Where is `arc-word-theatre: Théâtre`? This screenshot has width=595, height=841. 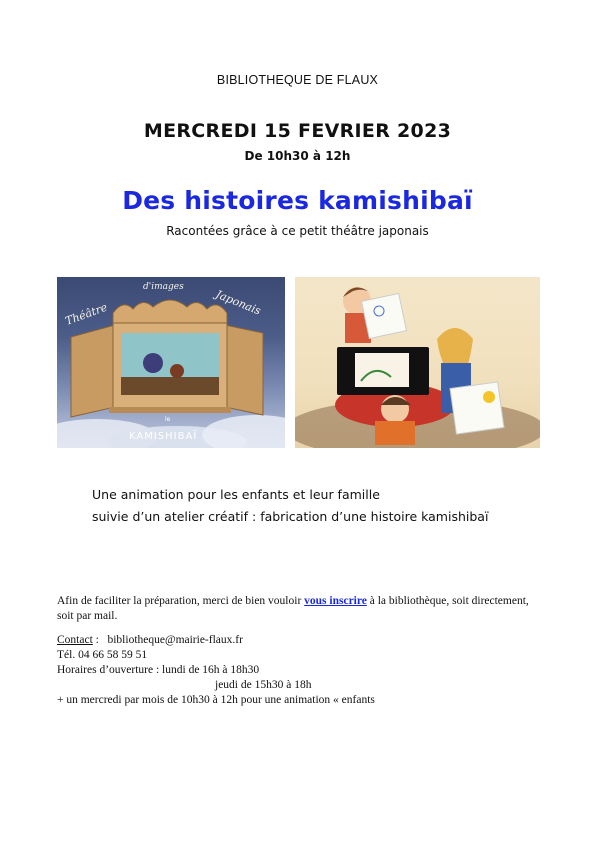
arc-word-theatre: Théâtre is located at coordinates (87, 313).